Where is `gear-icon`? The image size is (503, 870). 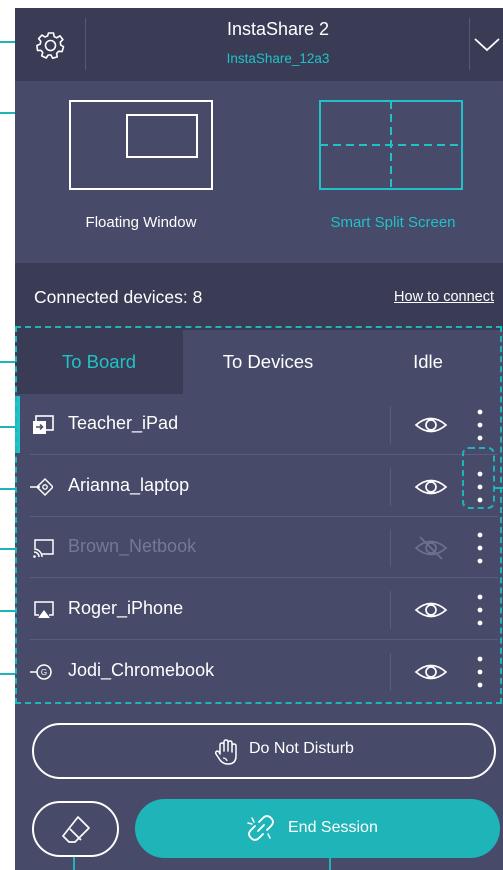
gear-icon is located at coordinates (51, 45).